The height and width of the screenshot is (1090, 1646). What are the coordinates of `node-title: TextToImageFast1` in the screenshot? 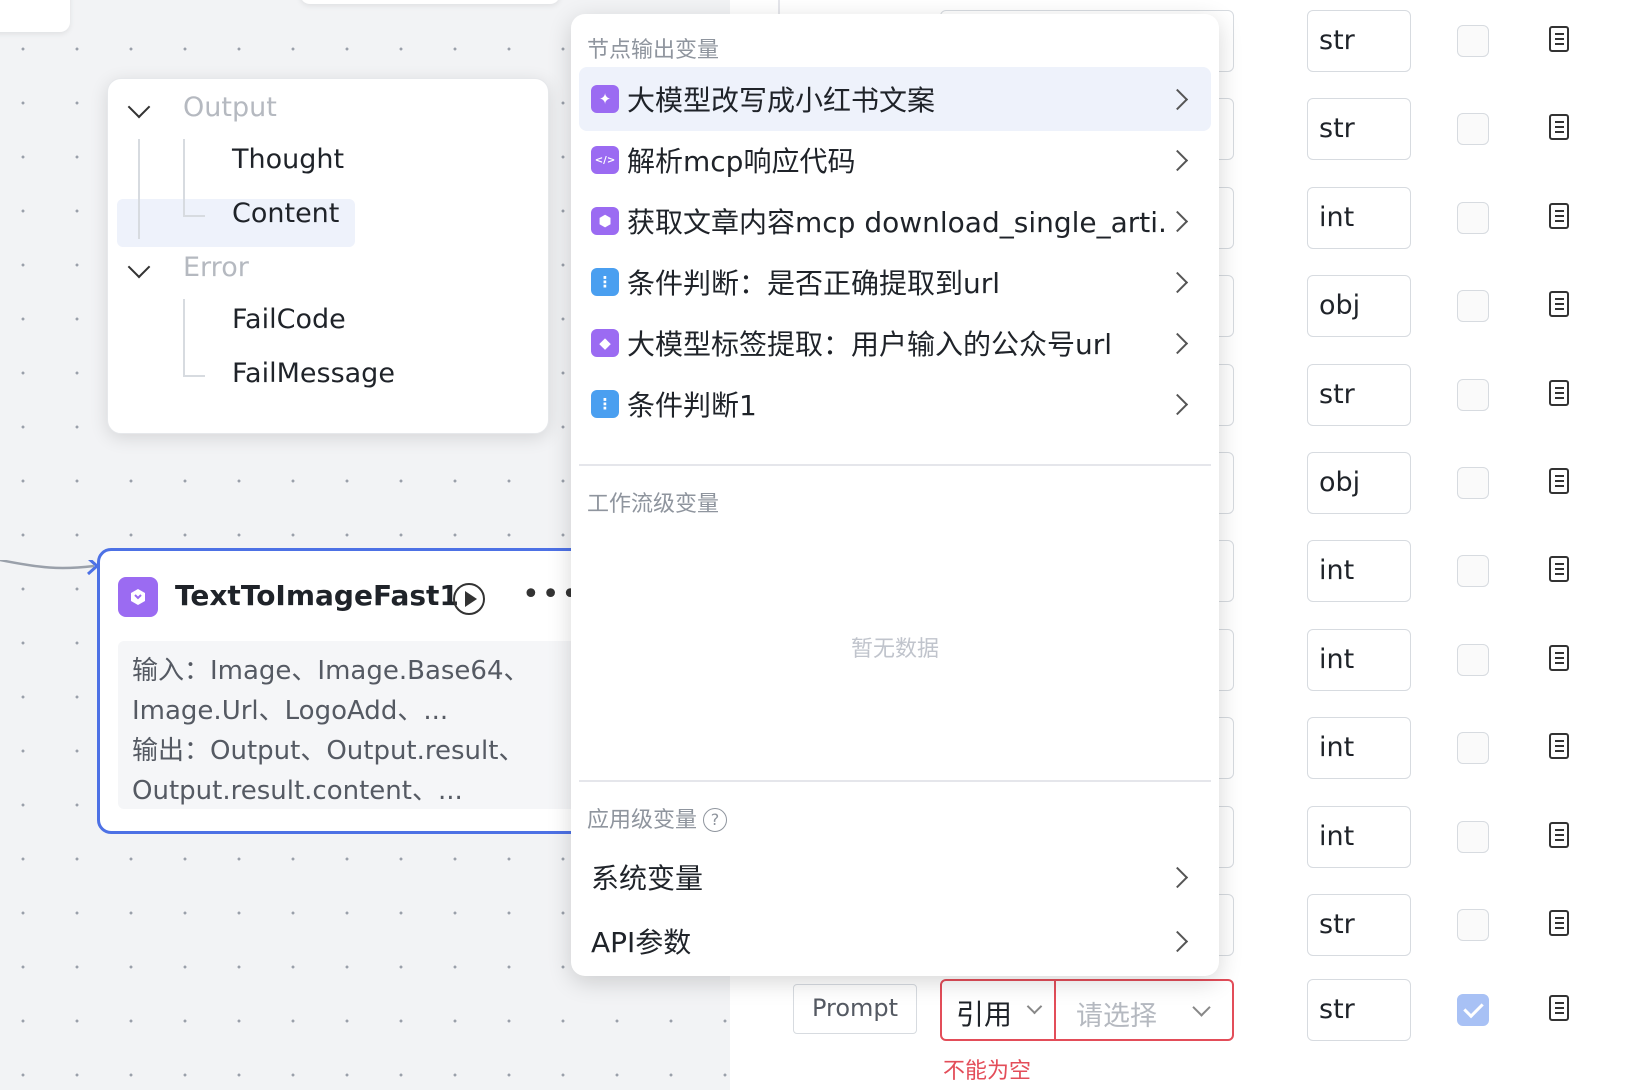 It's located at (317, 595).